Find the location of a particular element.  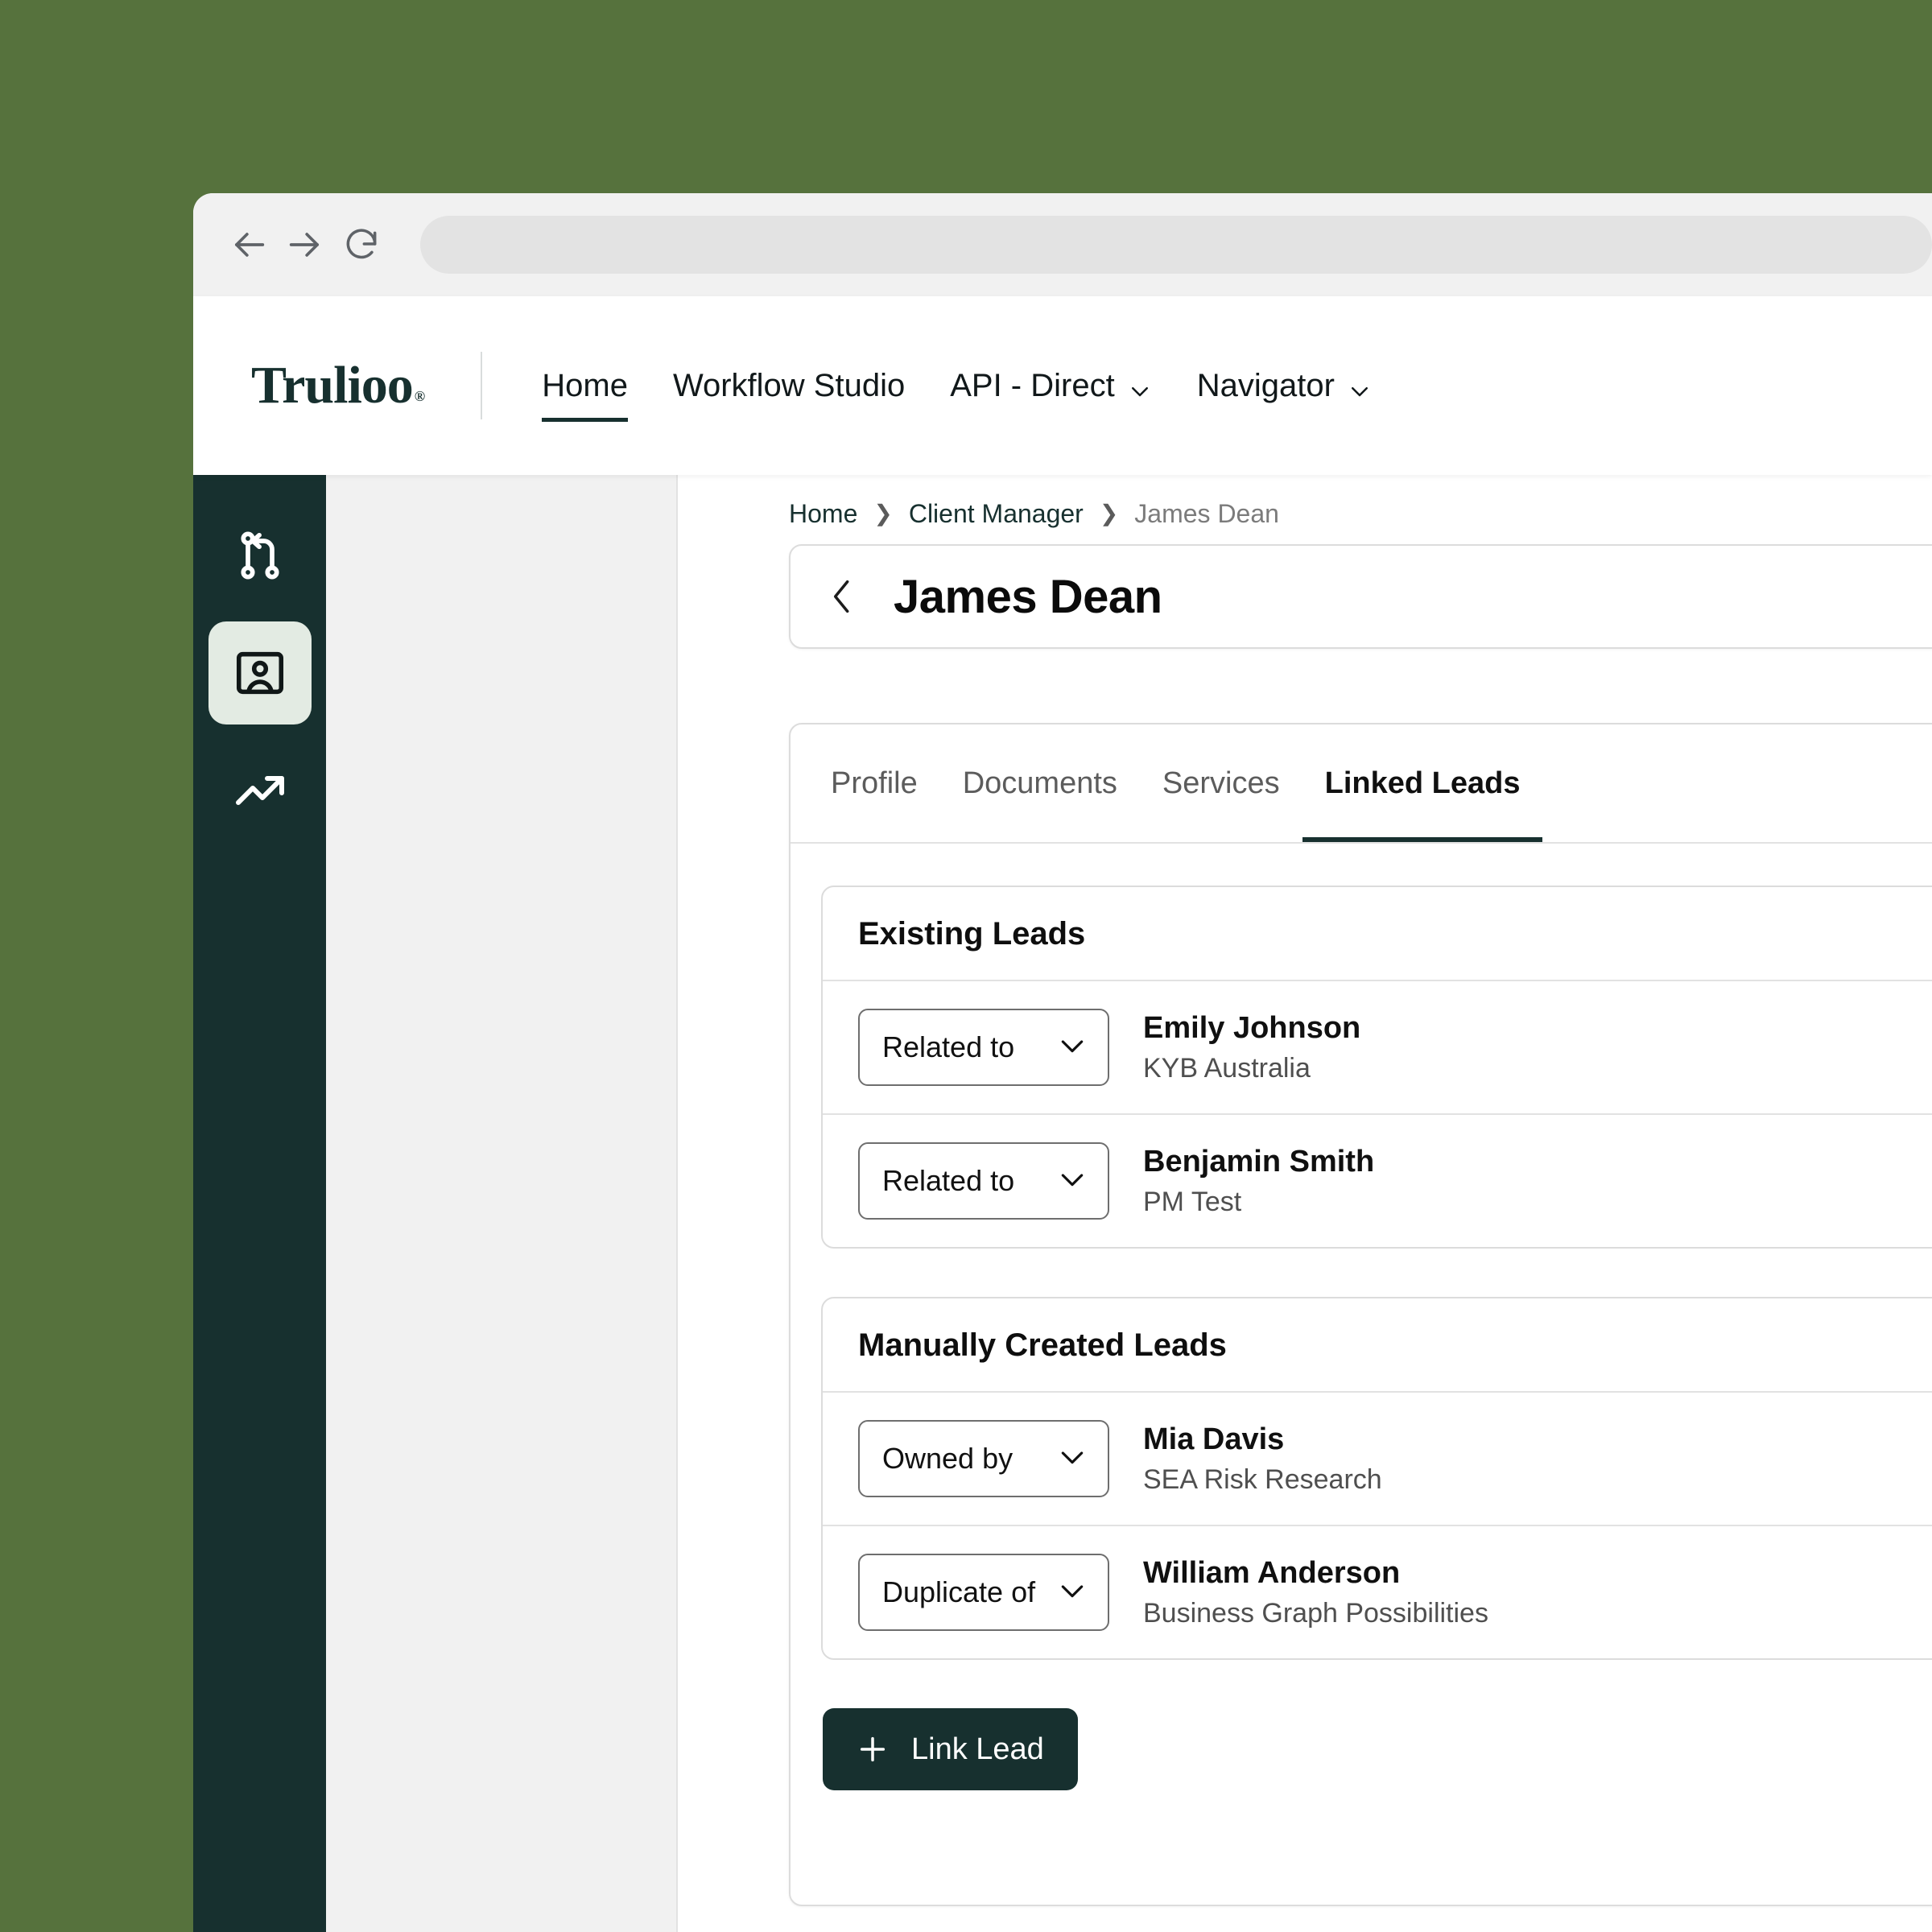

chevron-left-icon is located at coordinates (841, 596).